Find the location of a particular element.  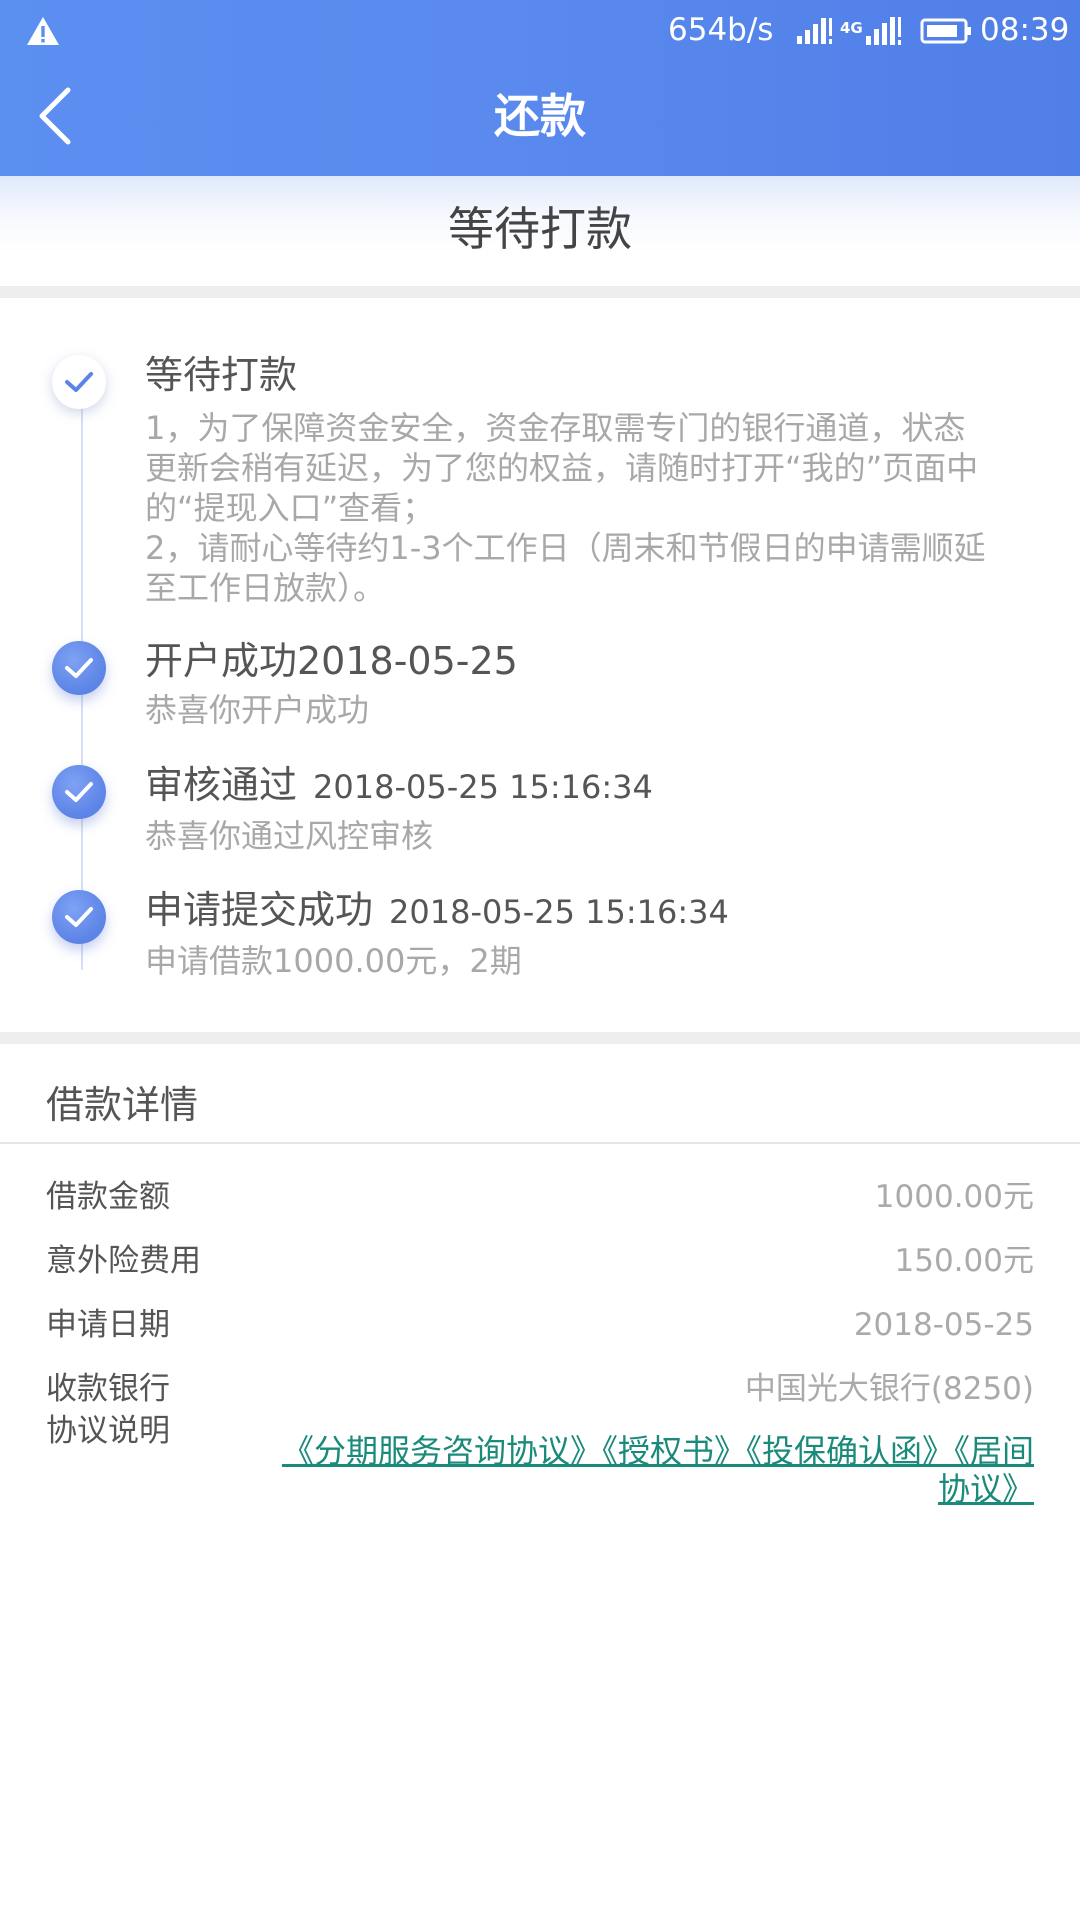

step-title: 审核通过 2018-05-25 15:16:34 is located at coordinates (399, 786).